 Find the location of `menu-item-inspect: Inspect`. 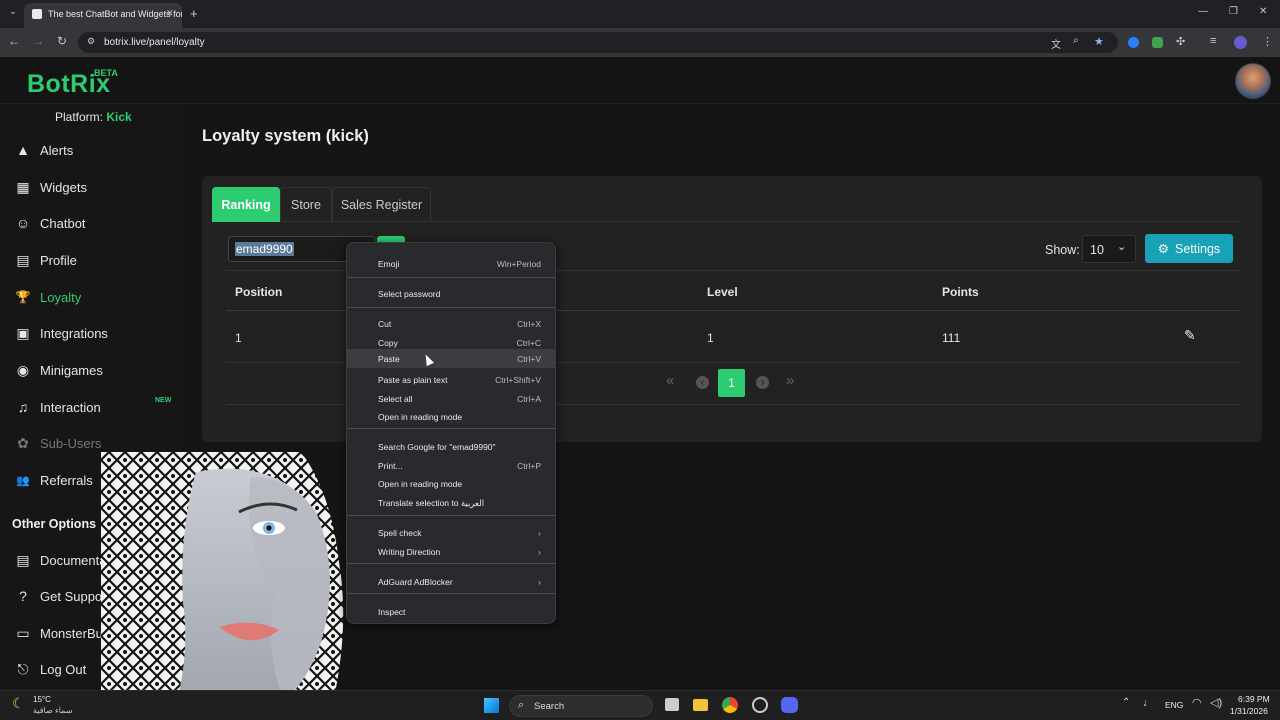

menu-item-inspect: Inspect is located at coordinates (451, 612).